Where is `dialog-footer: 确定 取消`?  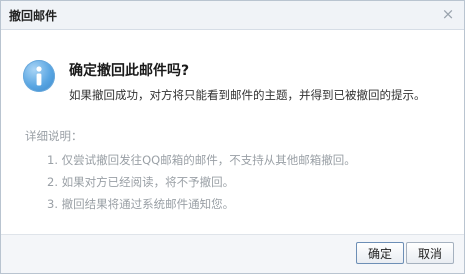
dialog-footer: 确定 取消 is located at coordinates (232, 253).